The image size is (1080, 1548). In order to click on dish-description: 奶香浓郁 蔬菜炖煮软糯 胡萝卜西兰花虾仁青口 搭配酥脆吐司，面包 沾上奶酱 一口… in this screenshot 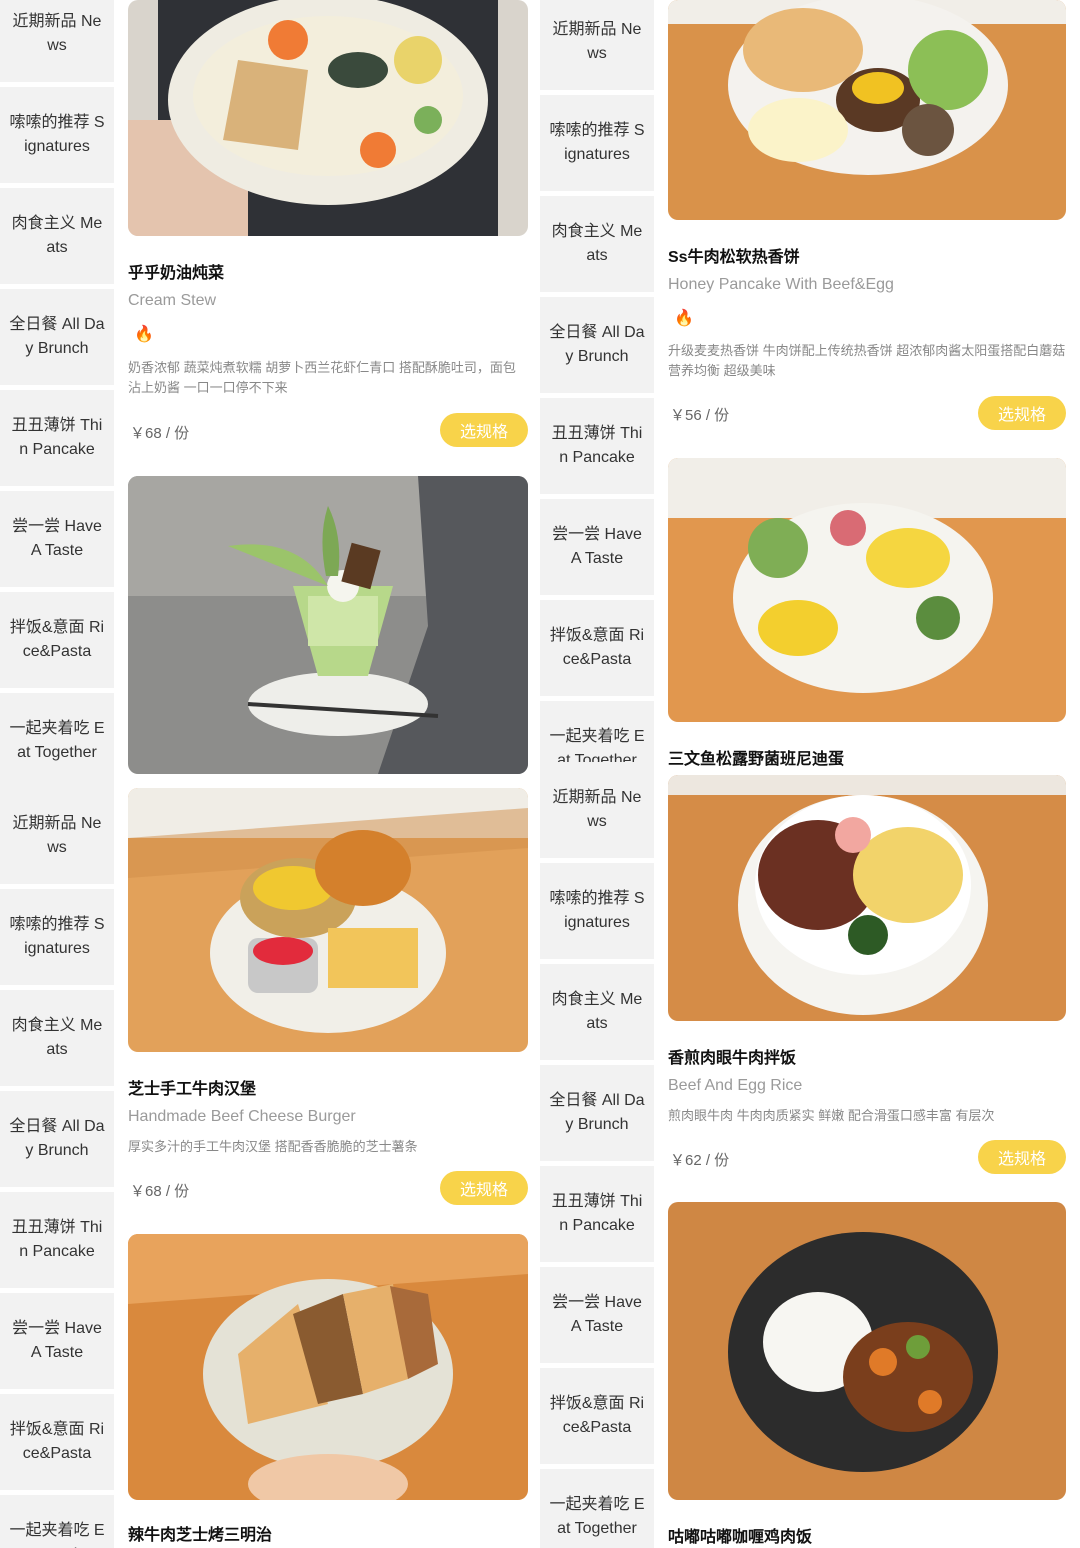, I will do `click(322, 377)`.